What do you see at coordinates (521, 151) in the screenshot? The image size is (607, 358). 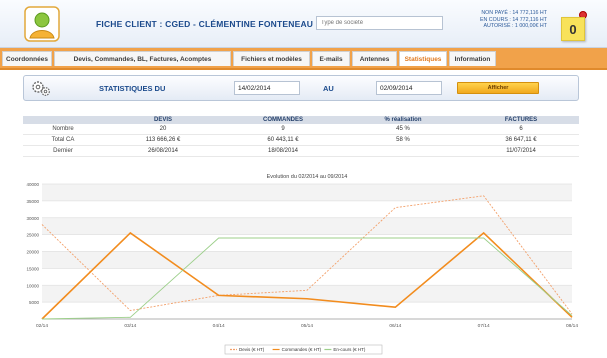 I see `table-cell: 11/07/2014` at bounding box center [521, 151].